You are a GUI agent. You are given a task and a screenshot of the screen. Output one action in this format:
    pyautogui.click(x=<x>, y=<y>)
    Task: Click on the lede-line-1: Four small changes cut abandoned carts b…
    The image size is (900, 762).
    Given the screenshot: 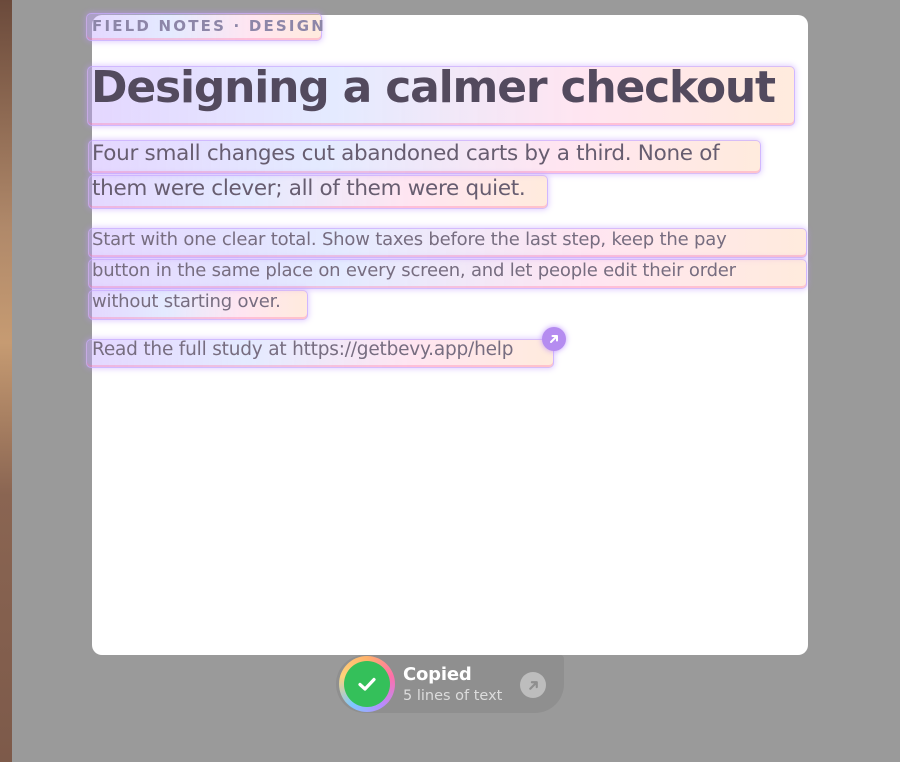 What is the action you would take?
    pyautogui.click(x=406, y=153)
    